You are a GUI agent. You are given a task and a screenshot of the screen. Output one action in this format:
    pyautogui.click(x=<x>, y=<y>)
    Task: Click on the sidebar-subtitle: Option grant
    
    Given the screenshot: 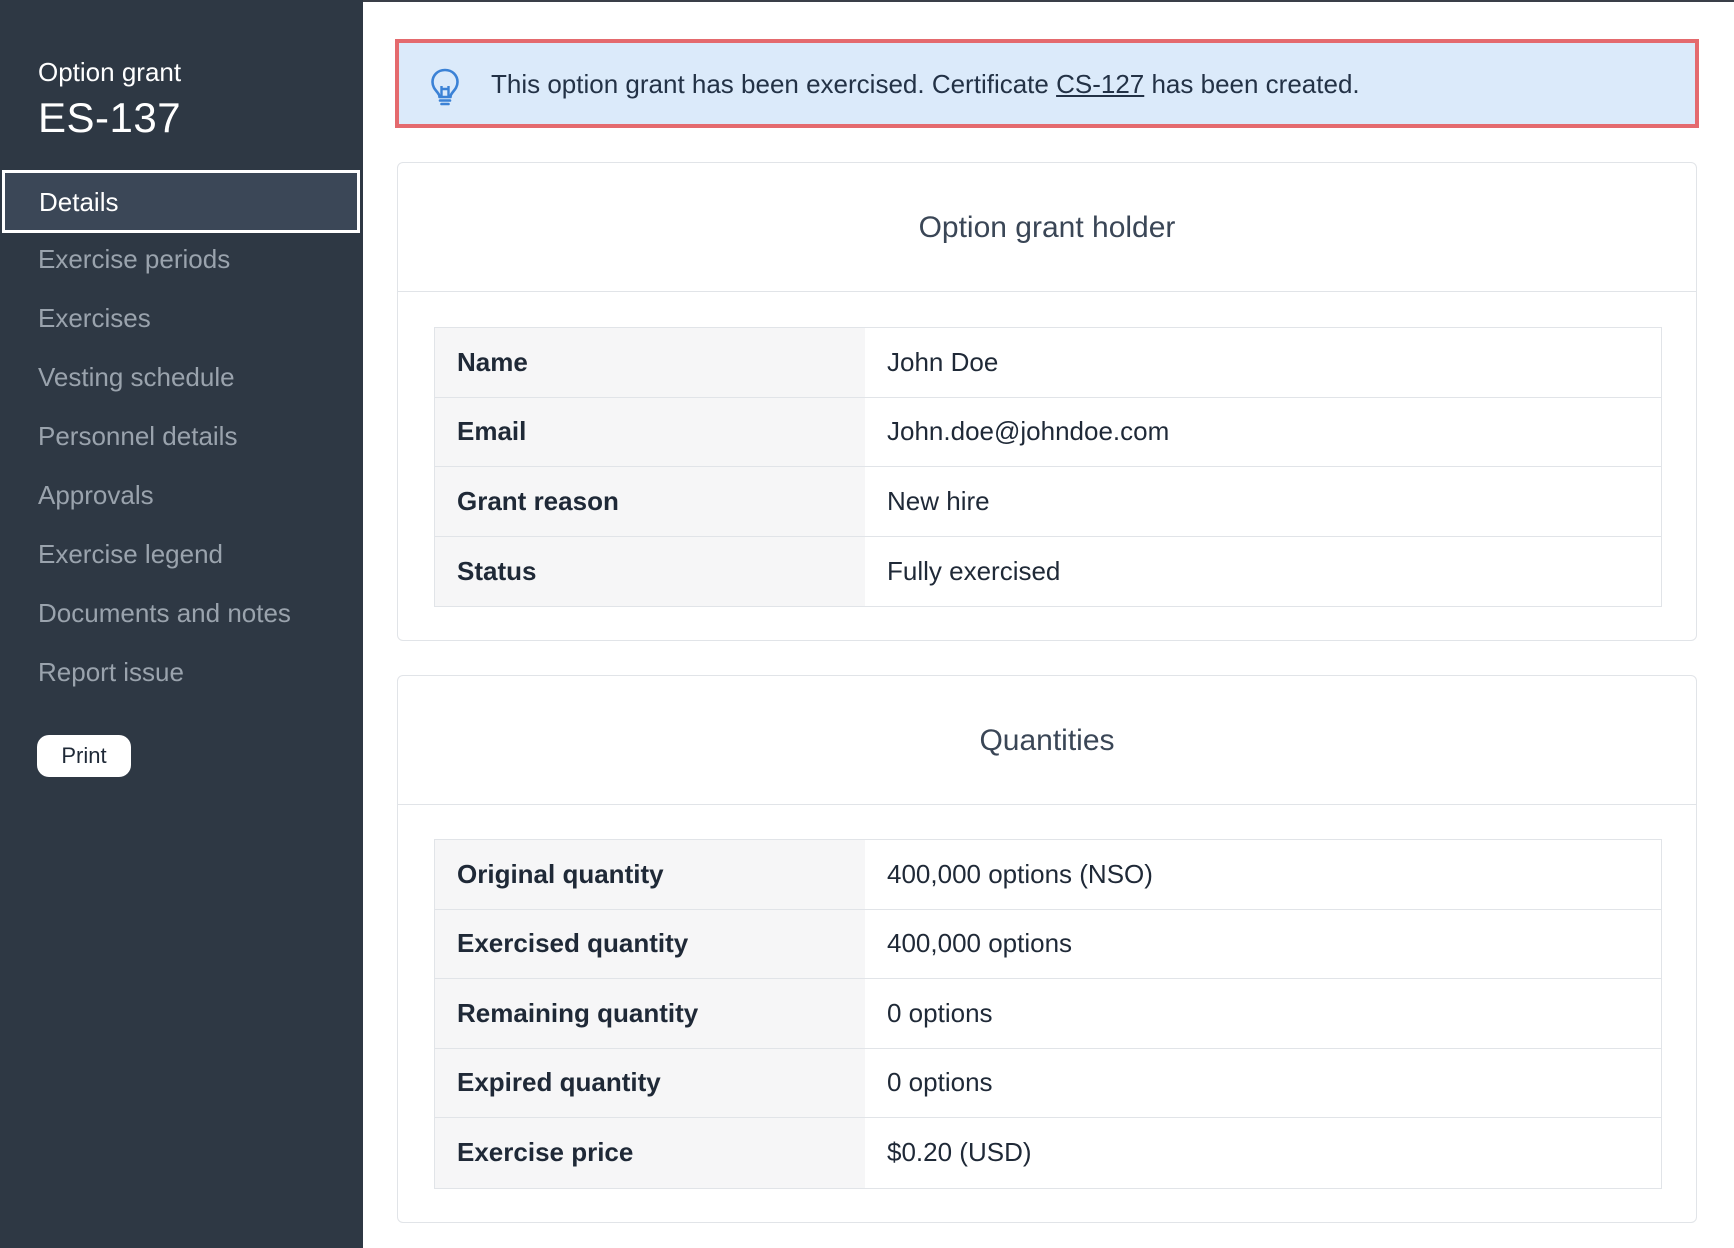 What is the action you would take?
    pyautogui.click(x=110, y=72)
    